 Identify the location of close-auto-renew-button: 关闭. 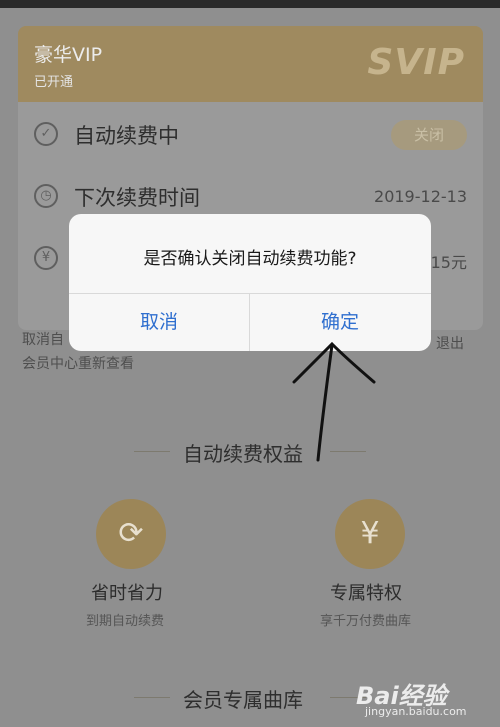
(429, 135).